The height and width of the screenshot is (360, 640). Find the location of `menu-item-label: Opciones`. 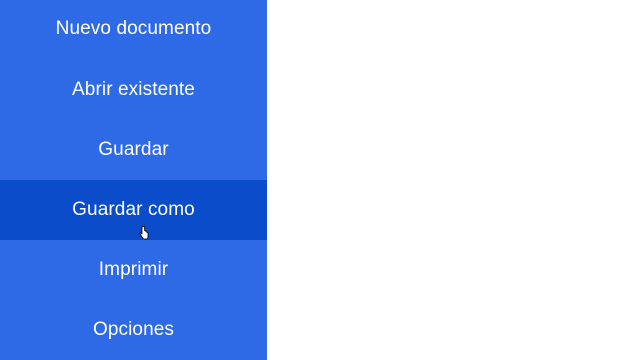

menu-item-label: Opciones is located at coordinates (133, 329).